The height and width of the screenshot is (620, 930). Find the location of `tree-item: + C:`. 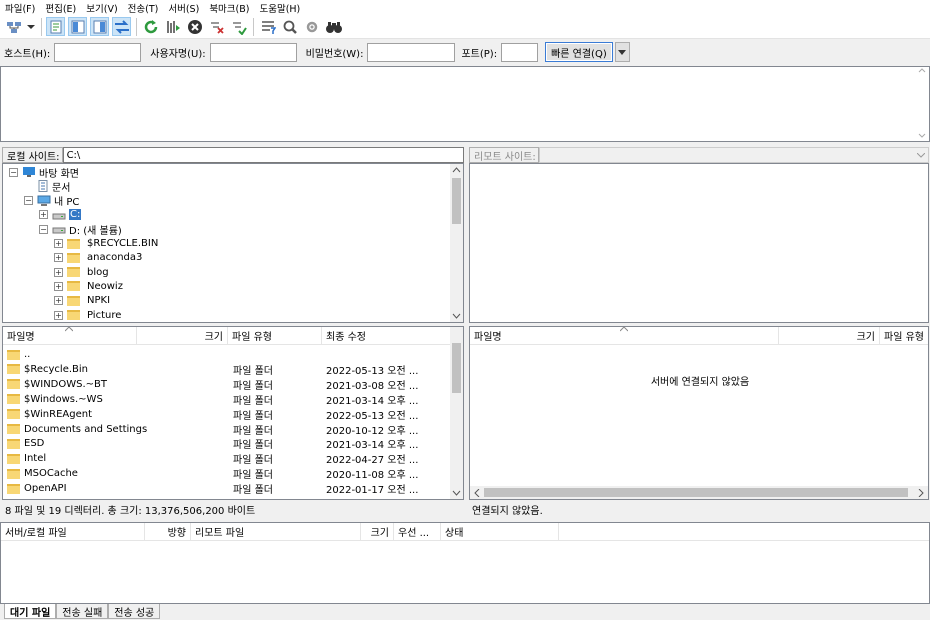

tree-item: + C: is located at coordinates (60, 215).